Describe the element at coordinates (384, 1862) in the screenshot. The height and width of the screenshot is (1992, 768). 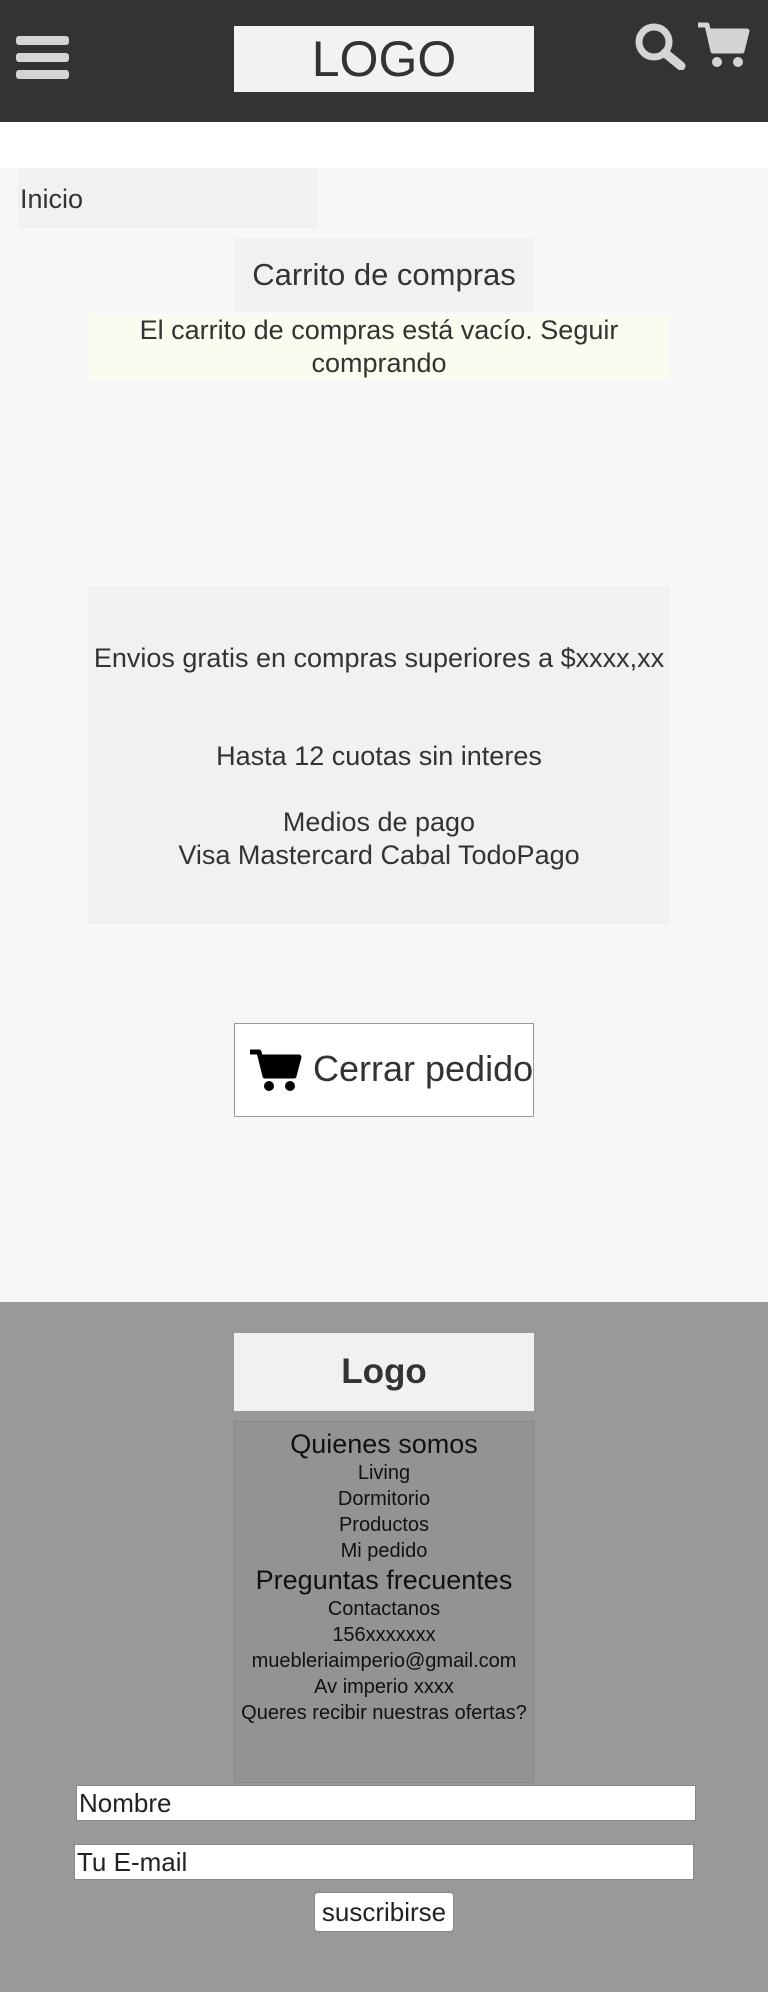
I see `email-input` at that location.